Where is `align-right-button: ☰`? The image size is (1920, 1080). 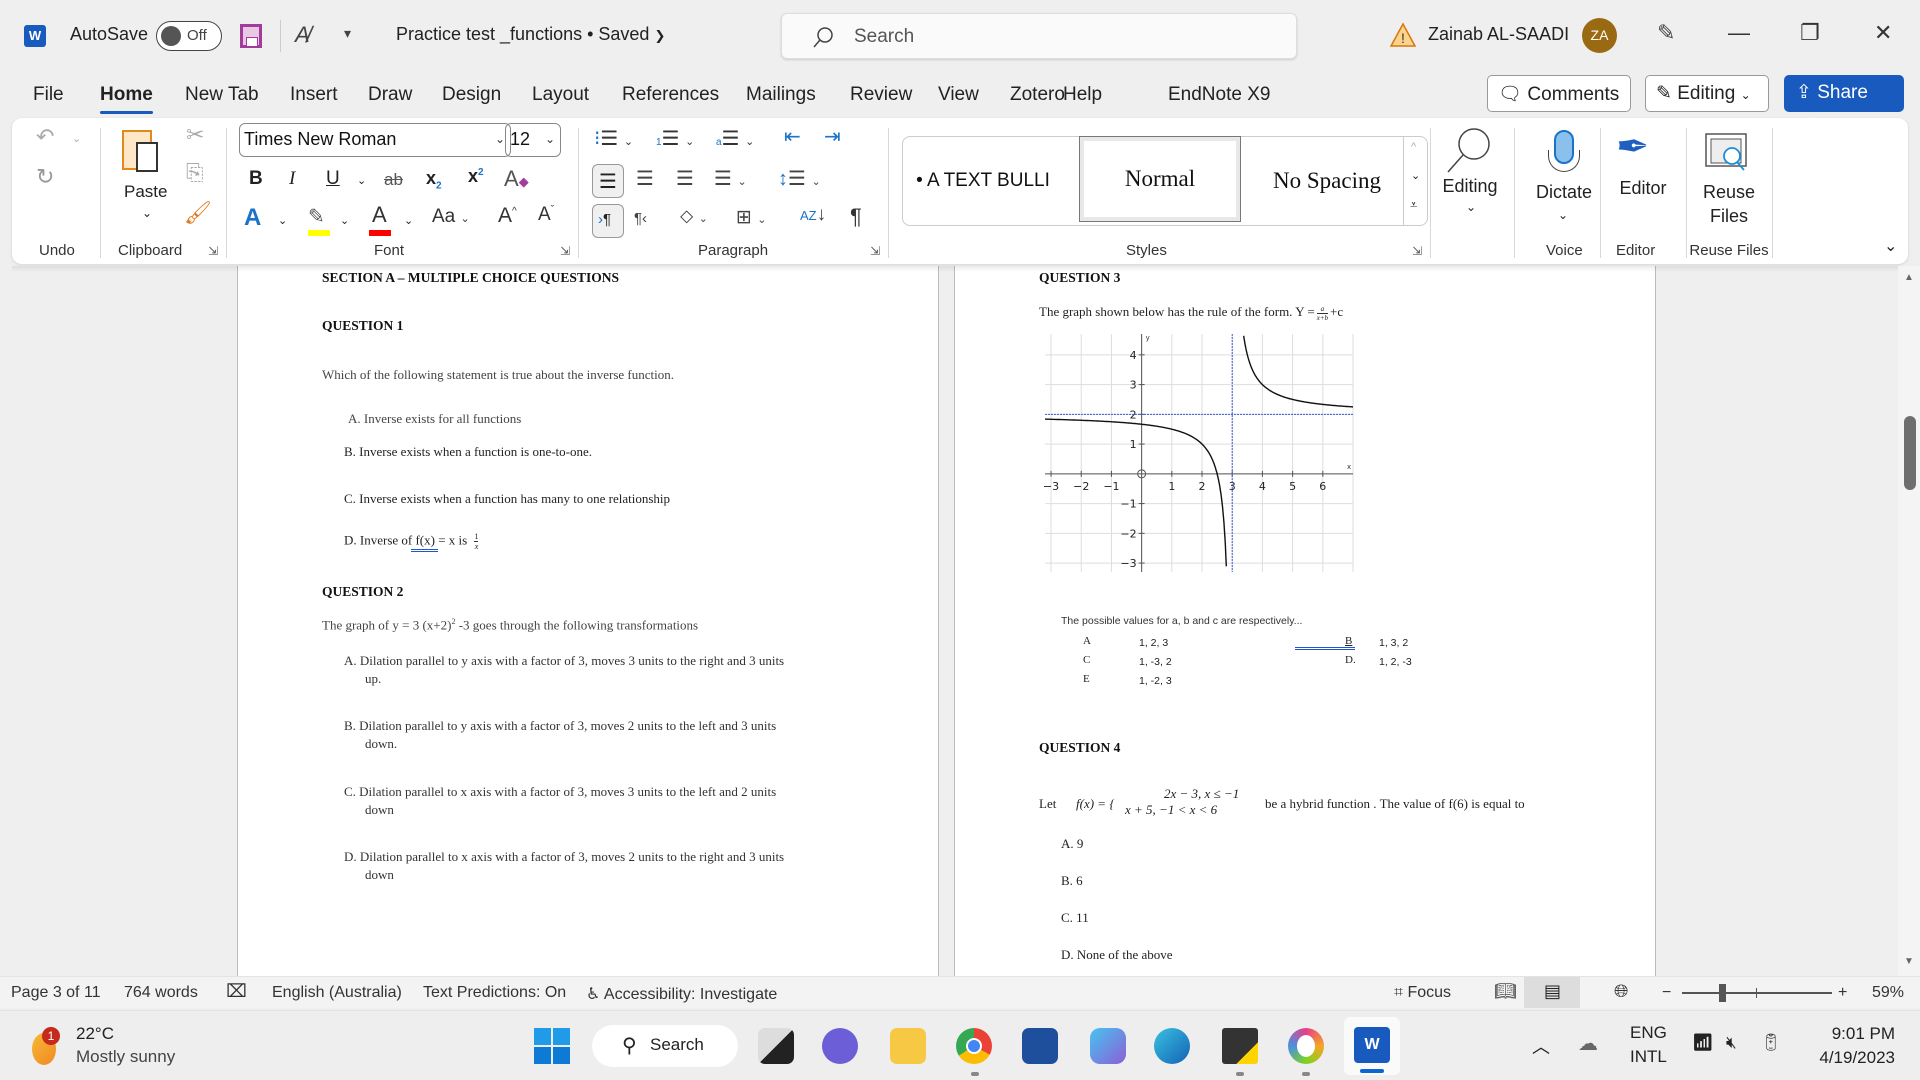
align-right-button: ☰ is located at coordinates (685, 178).